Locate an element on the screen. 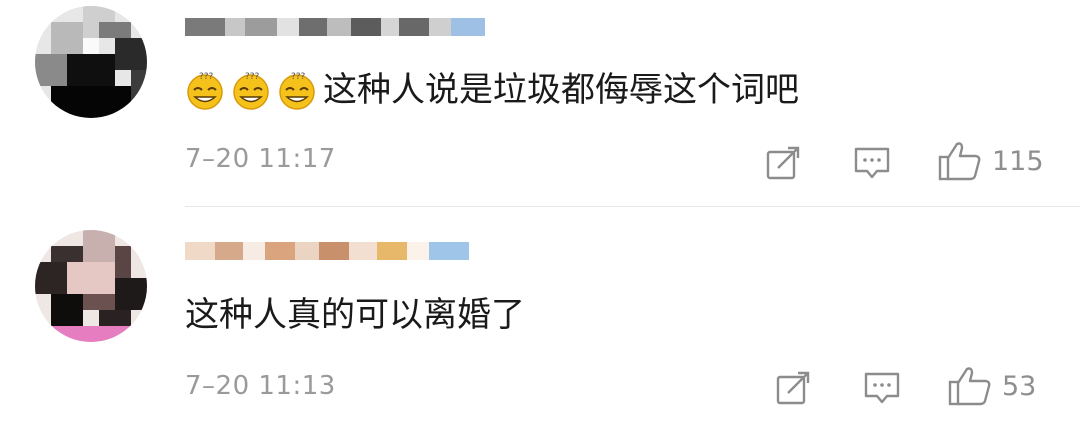 This screenshot has width=1080, height=437. comment-text: ??? ??? ??? 这种人说是垃圾都侮辱这个词吧 is located at coordinates (492, 90).